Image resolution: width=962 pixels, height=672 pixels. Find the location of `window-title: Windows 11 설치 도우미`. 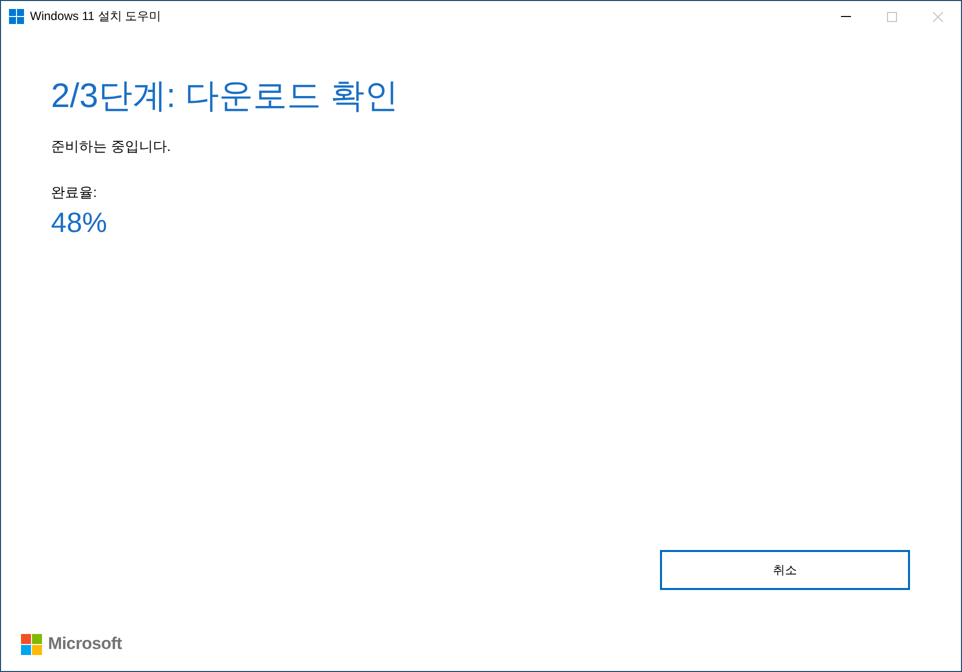

window-title: Windows 11 설치 도우미 is located at coordinates (96, 16).